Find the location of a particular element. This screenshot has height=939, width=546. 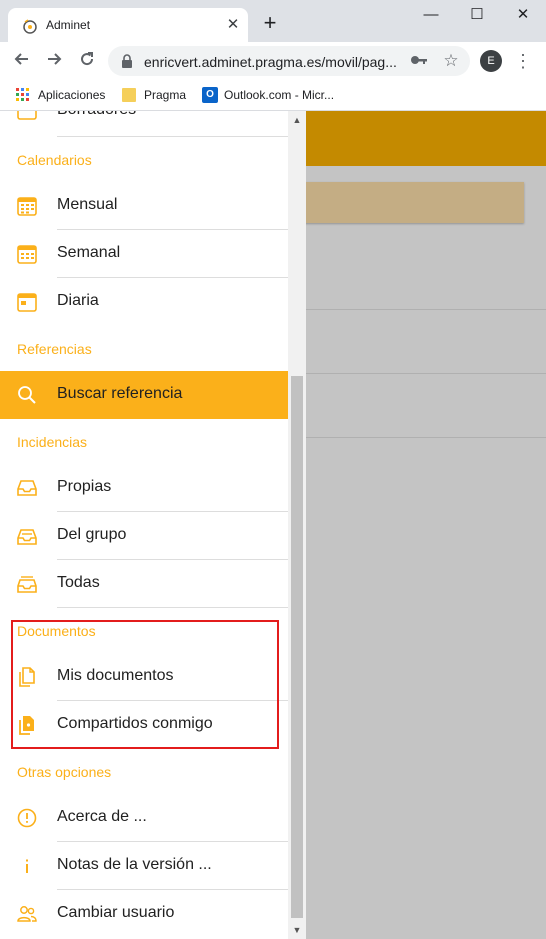

section-title-referencias: Referencias is located at coordinates (54, 349).